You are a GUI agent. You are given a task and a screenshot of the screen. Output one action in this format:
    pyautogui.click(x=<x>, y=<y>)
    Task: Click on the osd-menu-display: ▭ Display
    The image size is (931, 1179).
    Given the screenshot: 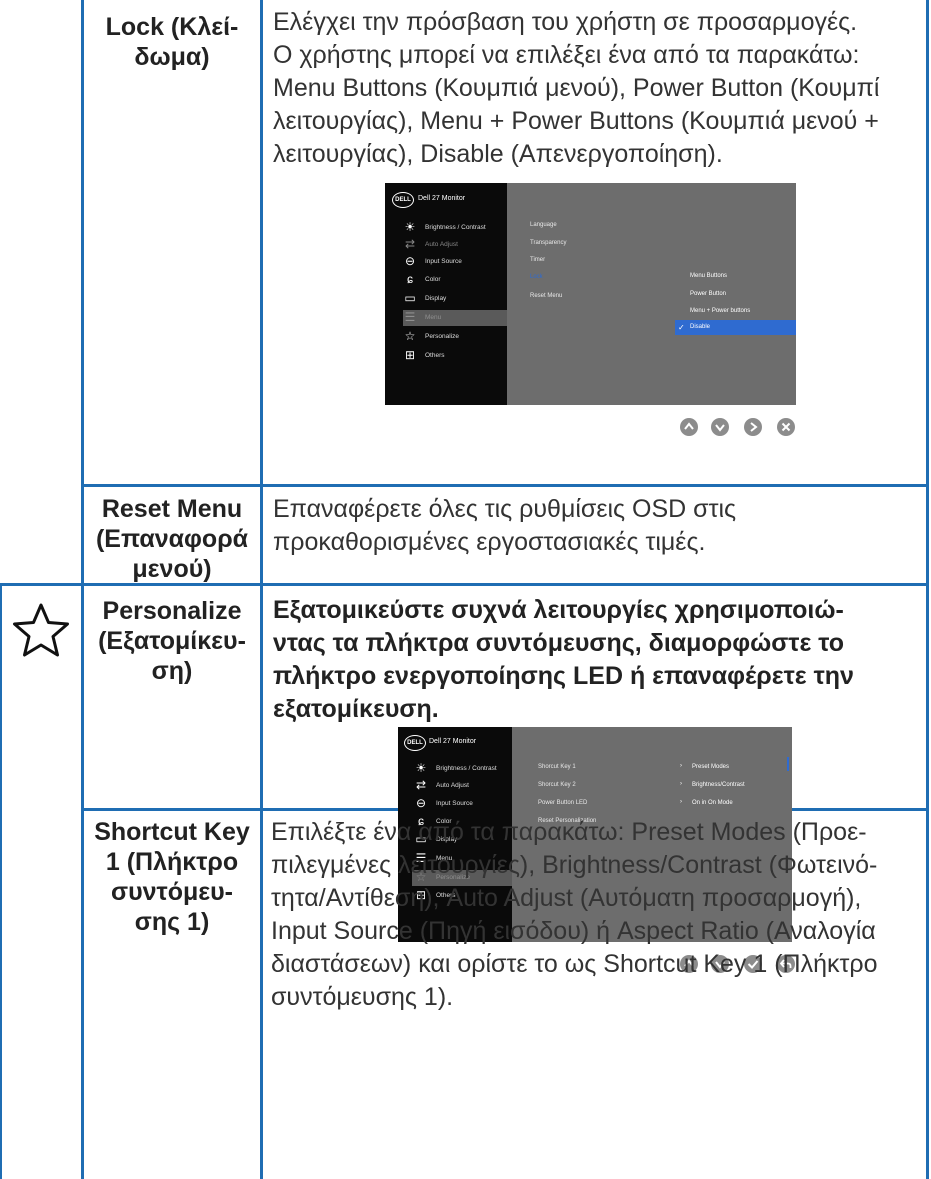 What is the action you would take?
    pyautogui.click(x=455, y=299)
    